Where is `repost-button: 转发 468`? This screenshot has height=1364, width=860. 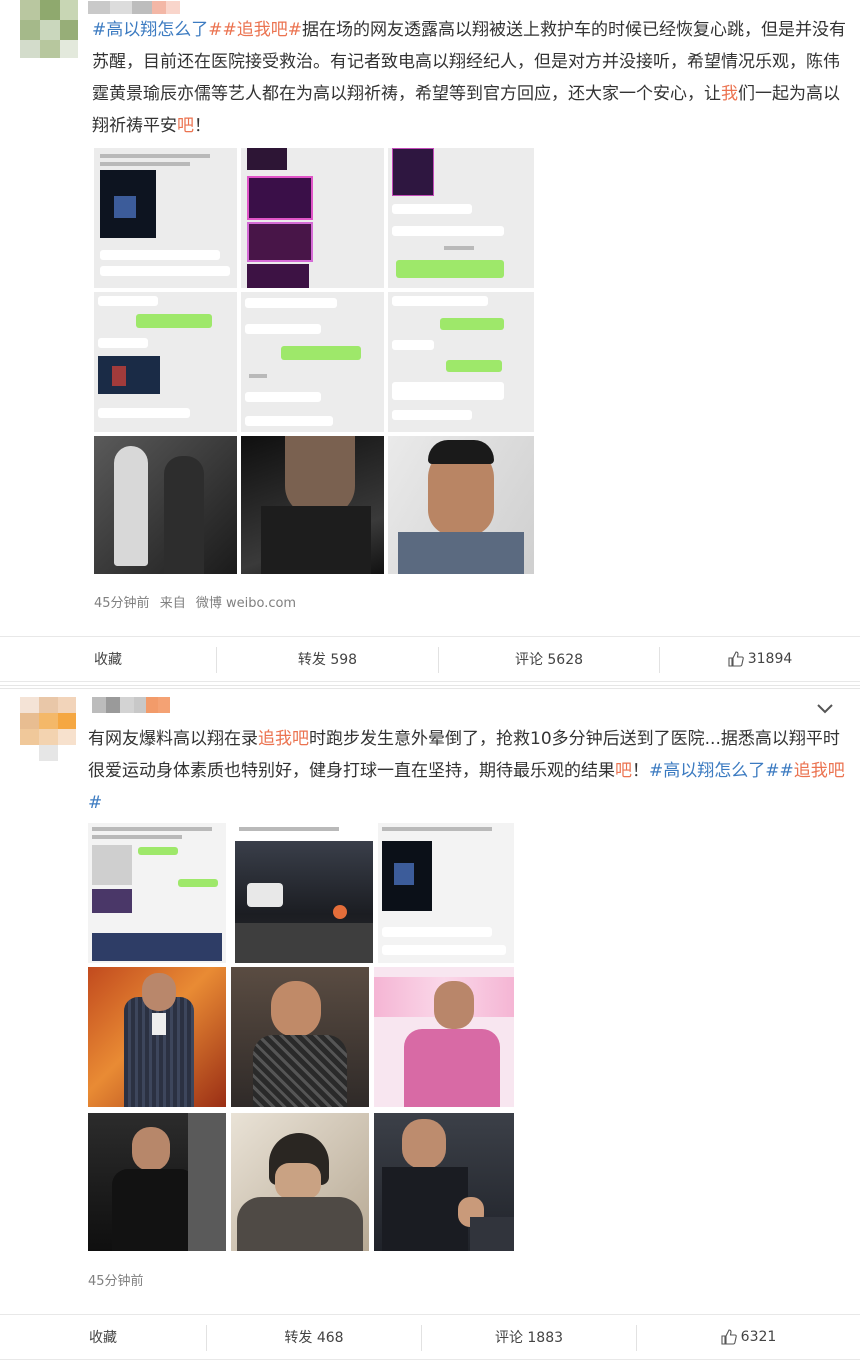
repost-button: 转发 468 is located at coordinates (314, 1337).